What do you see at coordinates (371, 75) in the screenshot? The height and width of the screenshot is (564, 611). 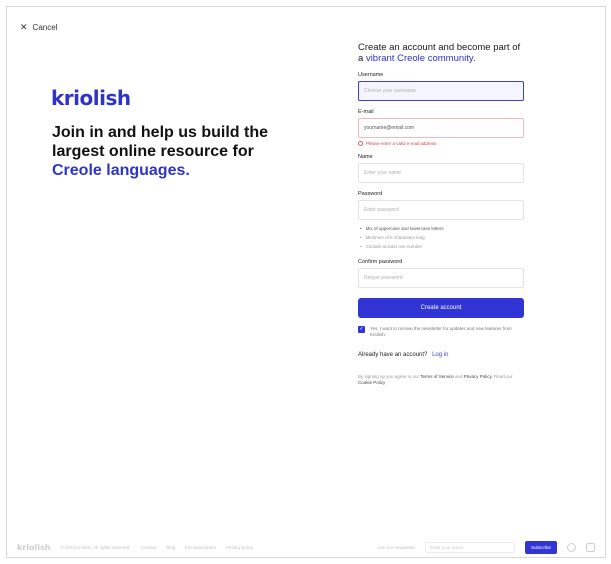 I see `username-label: Username` at bounding box center [371, 75].